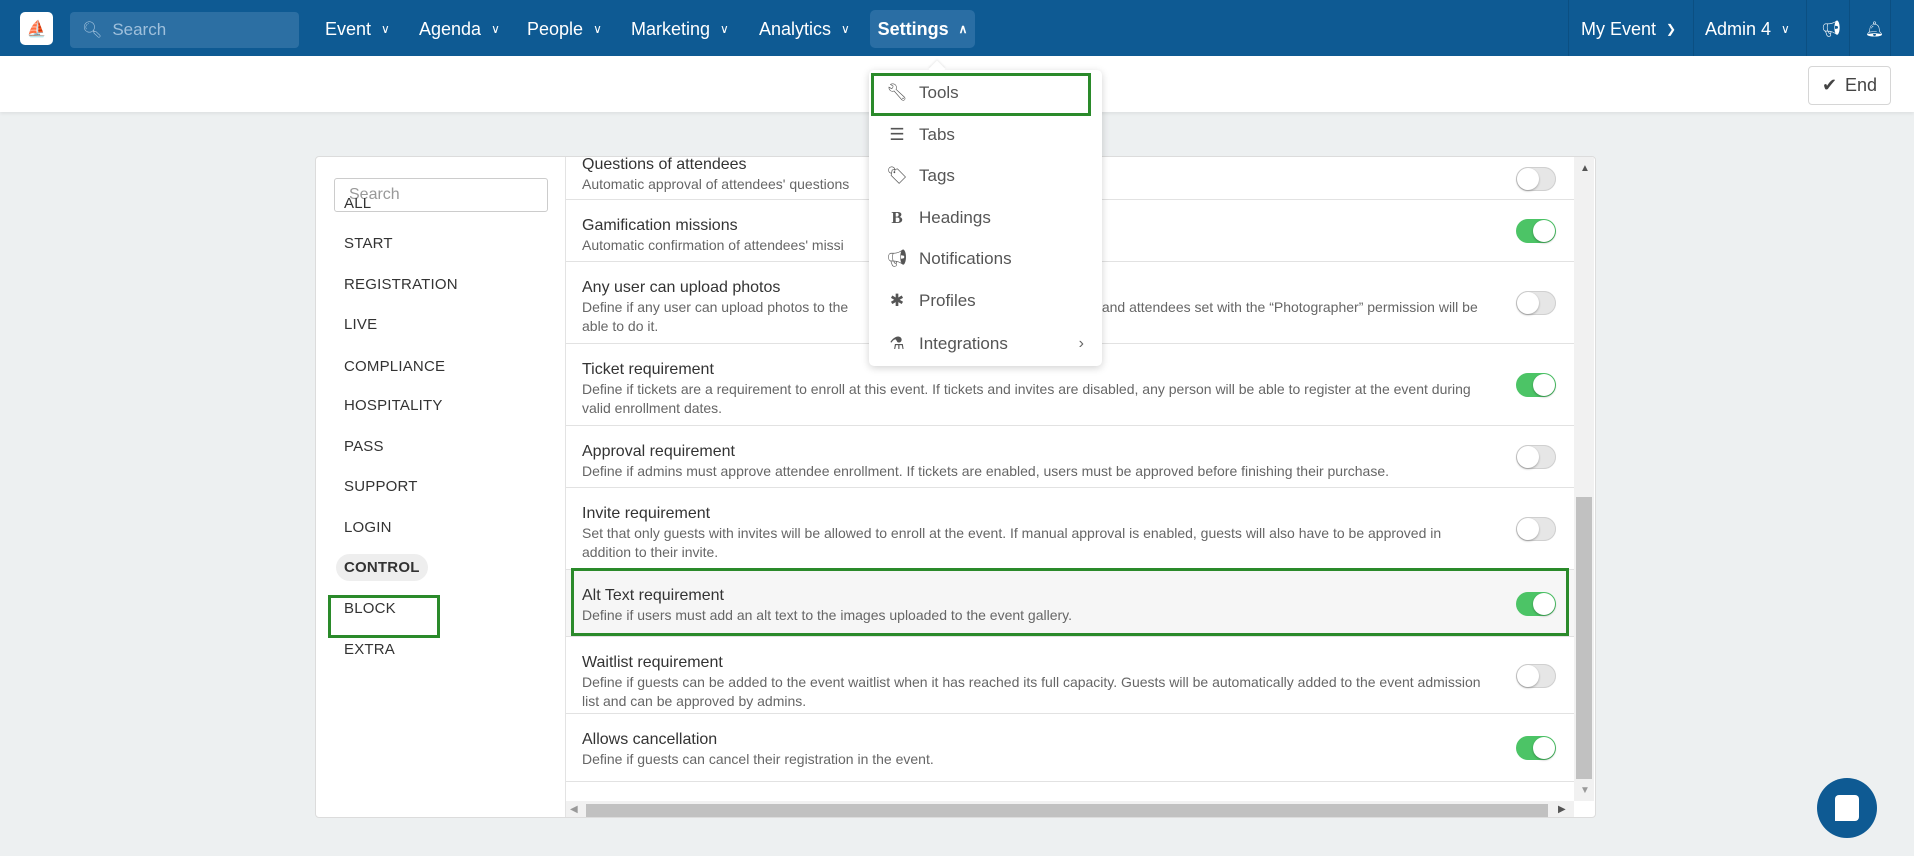 Image resolution: width=1914 pixels, height=856 pixels. What do you see at coordinates (922, 29) in the screenshot?
I see `nav-settings: Settings ∧` at bounding box center [922, 29].